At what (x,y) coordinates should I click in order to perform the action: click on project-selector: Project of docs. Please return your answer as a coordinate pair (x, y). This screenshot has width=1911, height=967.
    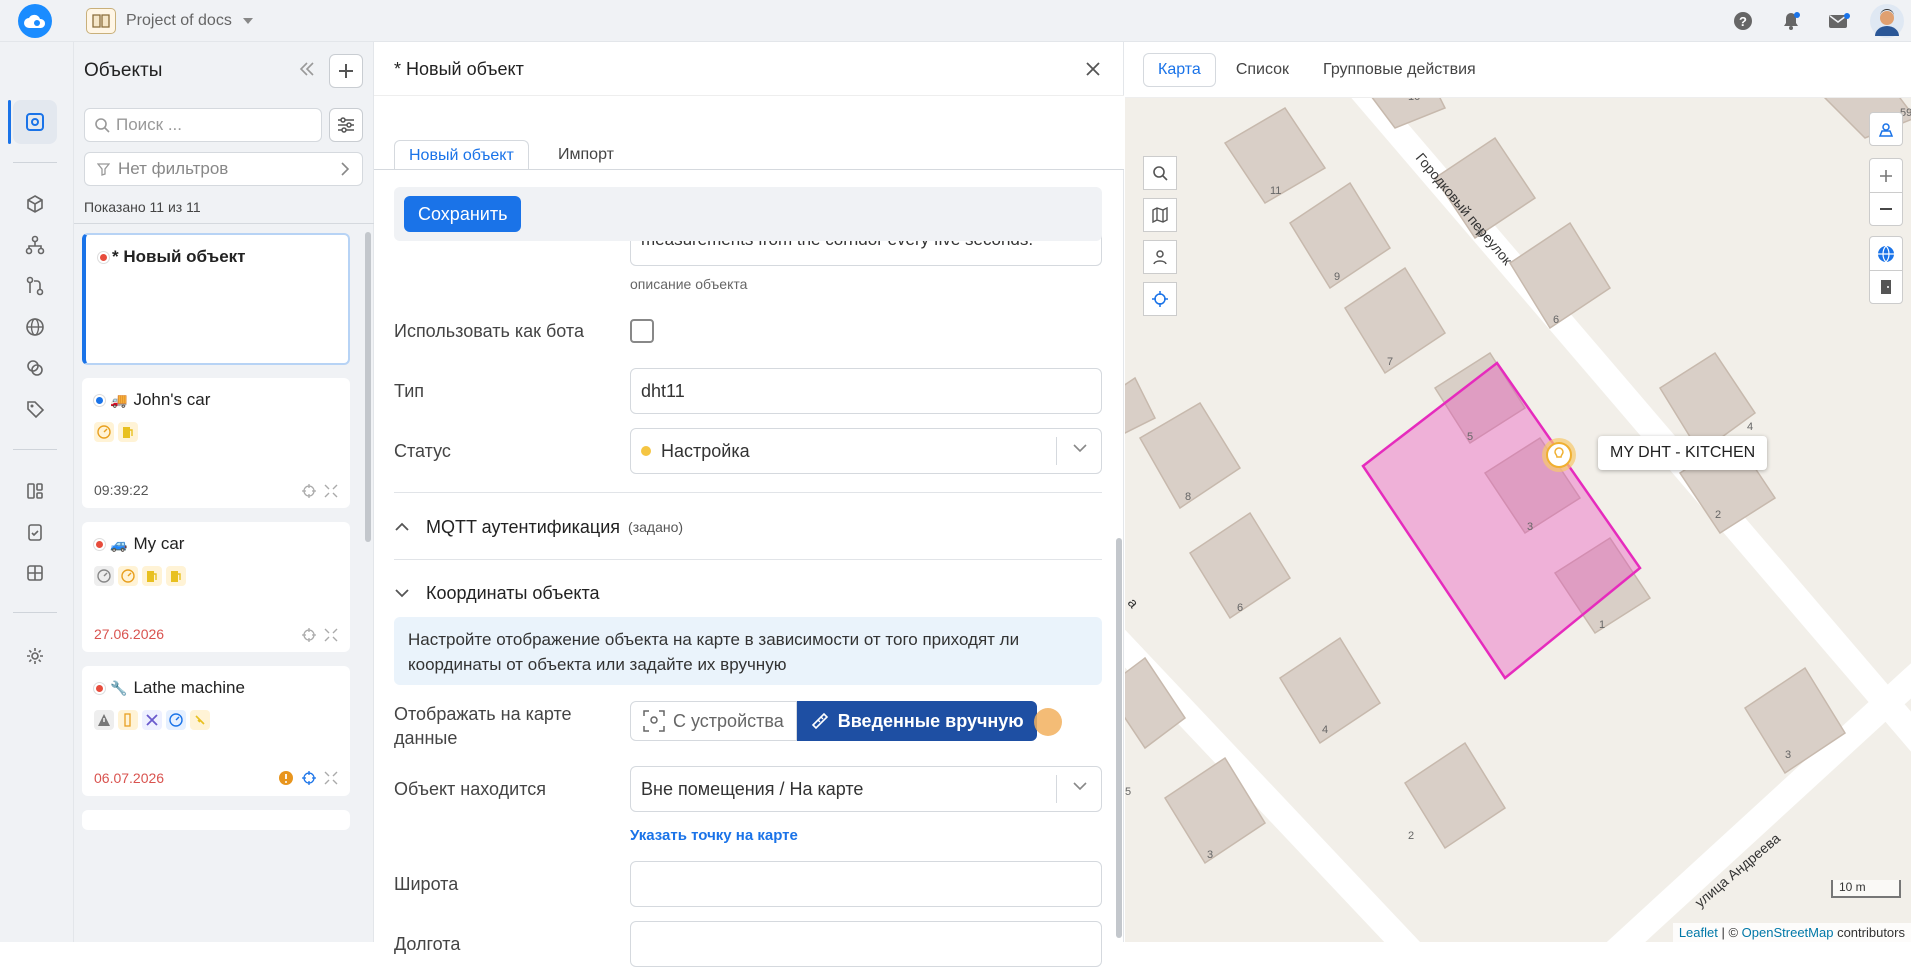
    Looking at the image, I should click on (170, 21).